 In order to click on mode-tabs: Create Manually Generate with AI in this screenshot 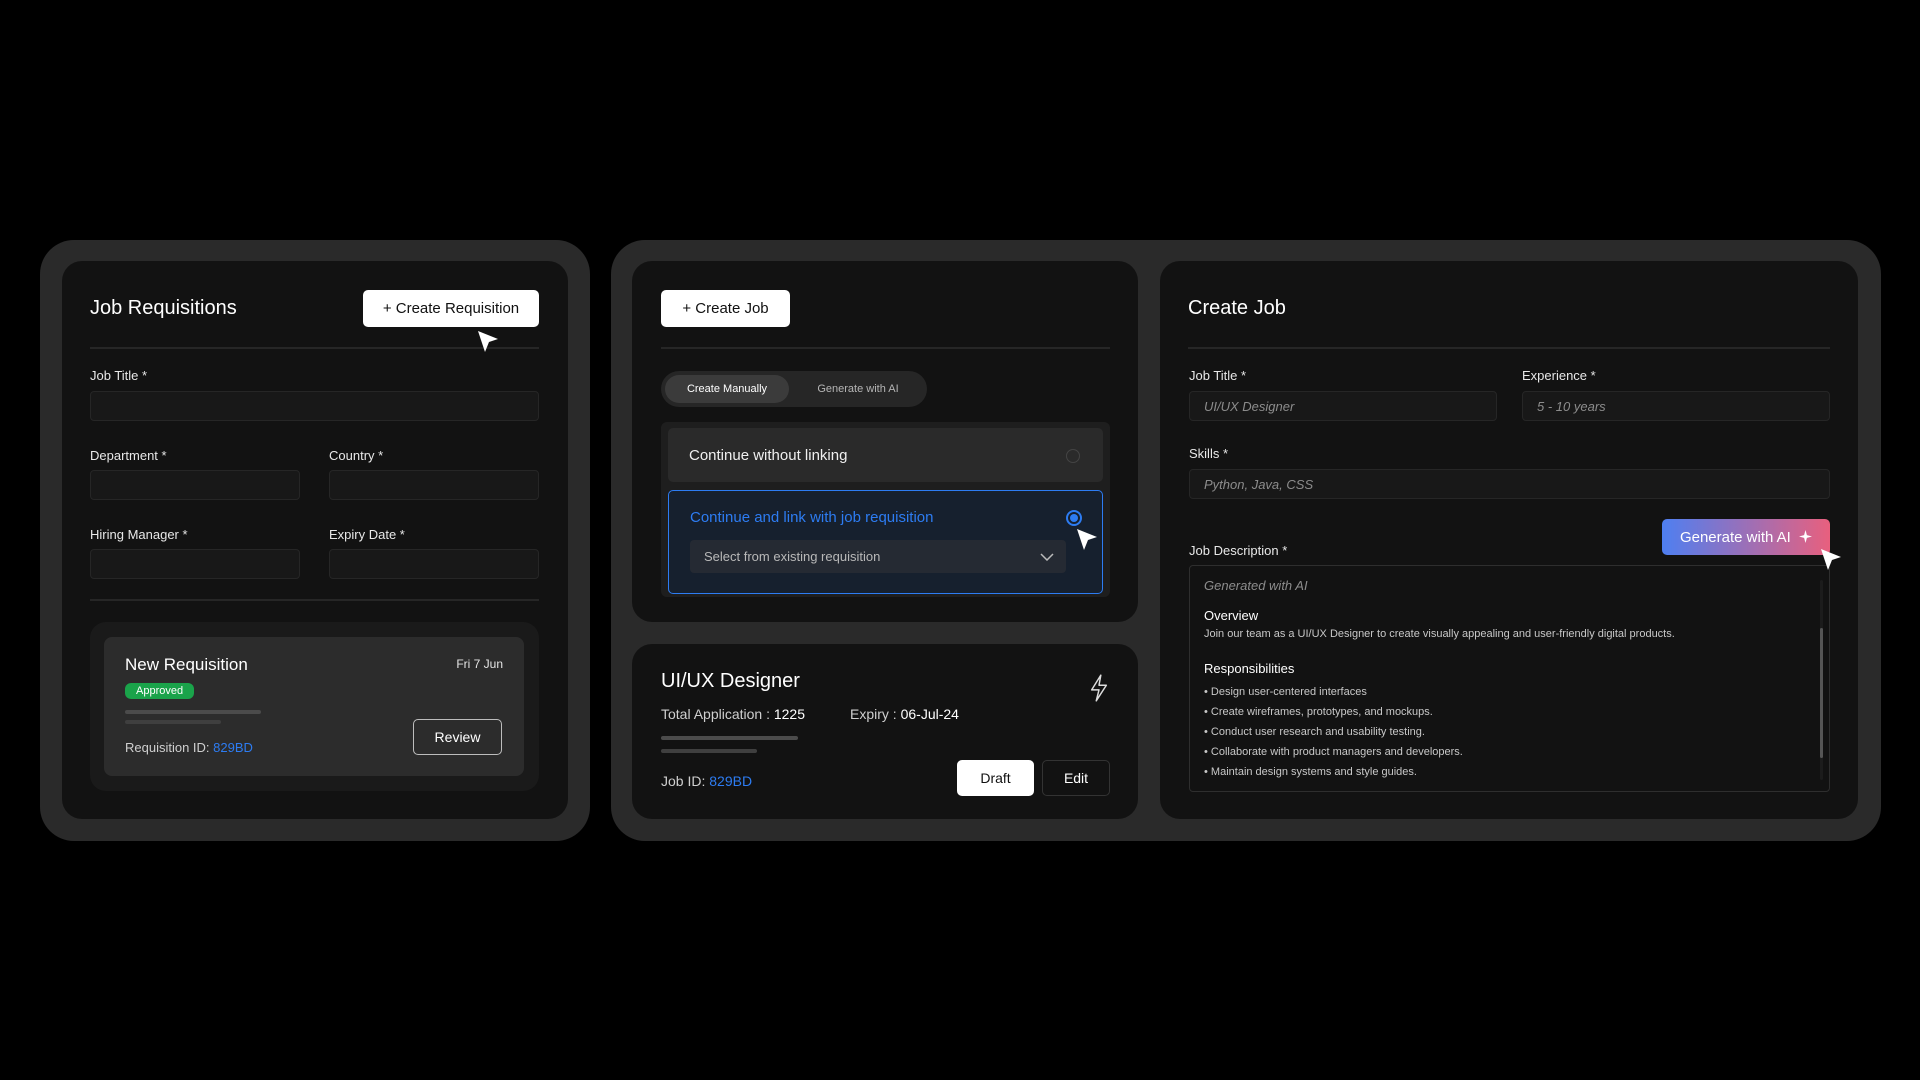, I will do `click(794, 389)`.